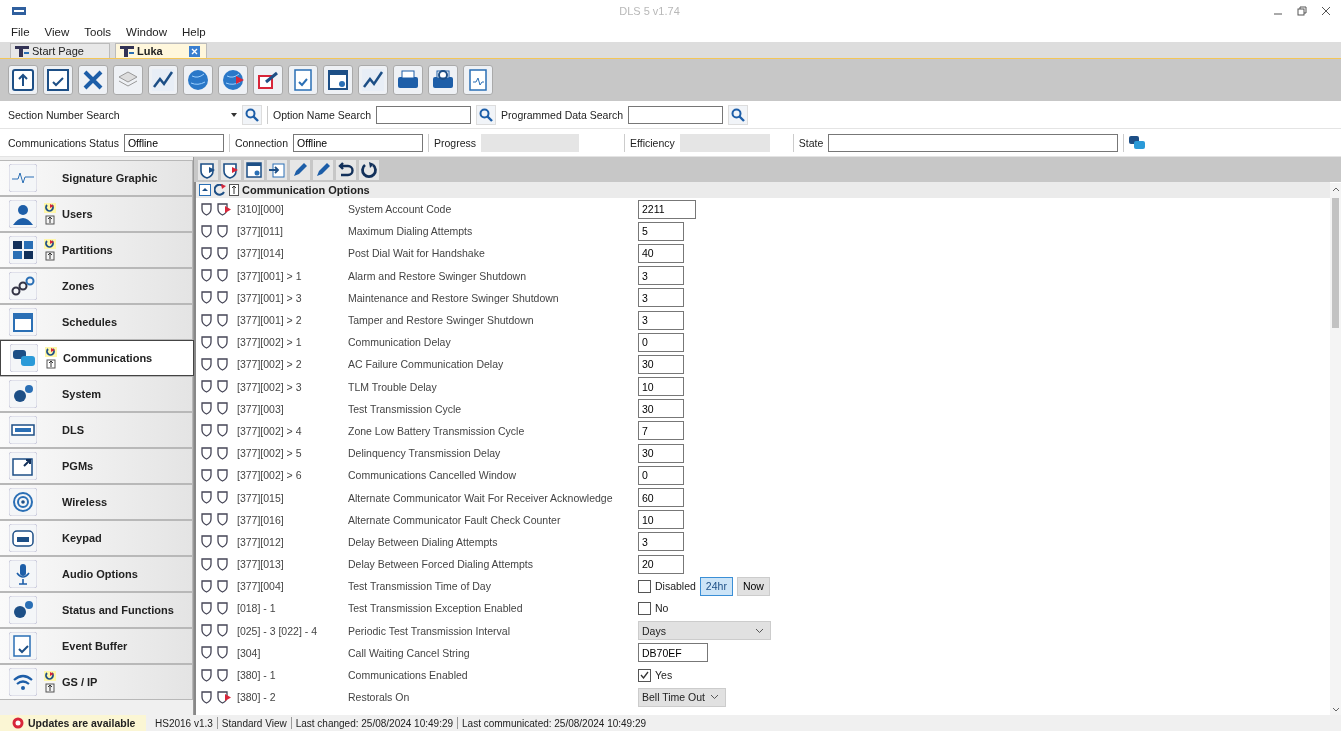 This screenshot has width=1341, height=731. What do you see at coordinates (661, 231) in the screenshot?
I see `value-field: 5` at bounding box center [661, 231].